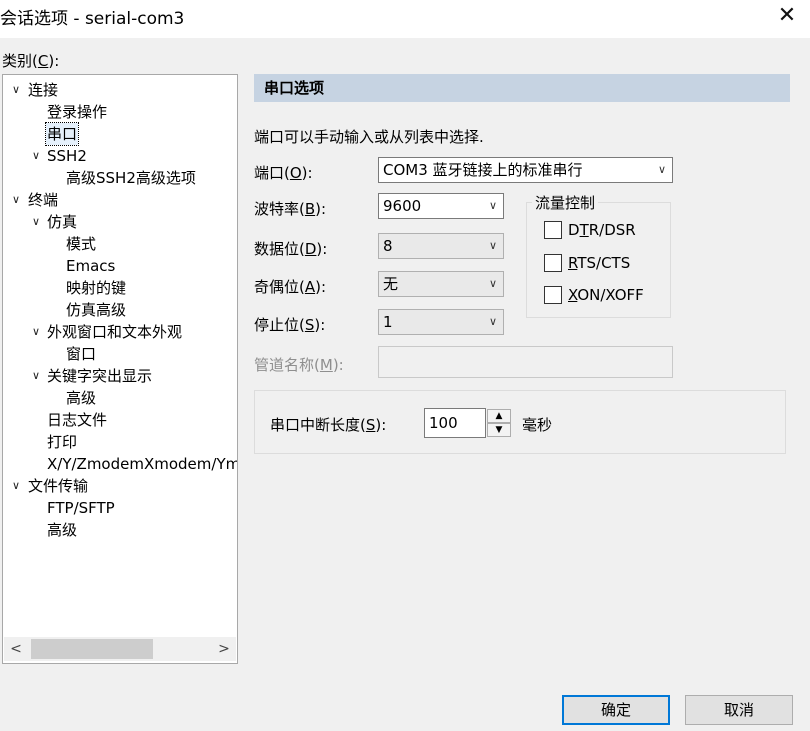 The height and width of the screenshot is (731, 810). I want to click on stop-bits-value: 1, so click(388, 322).